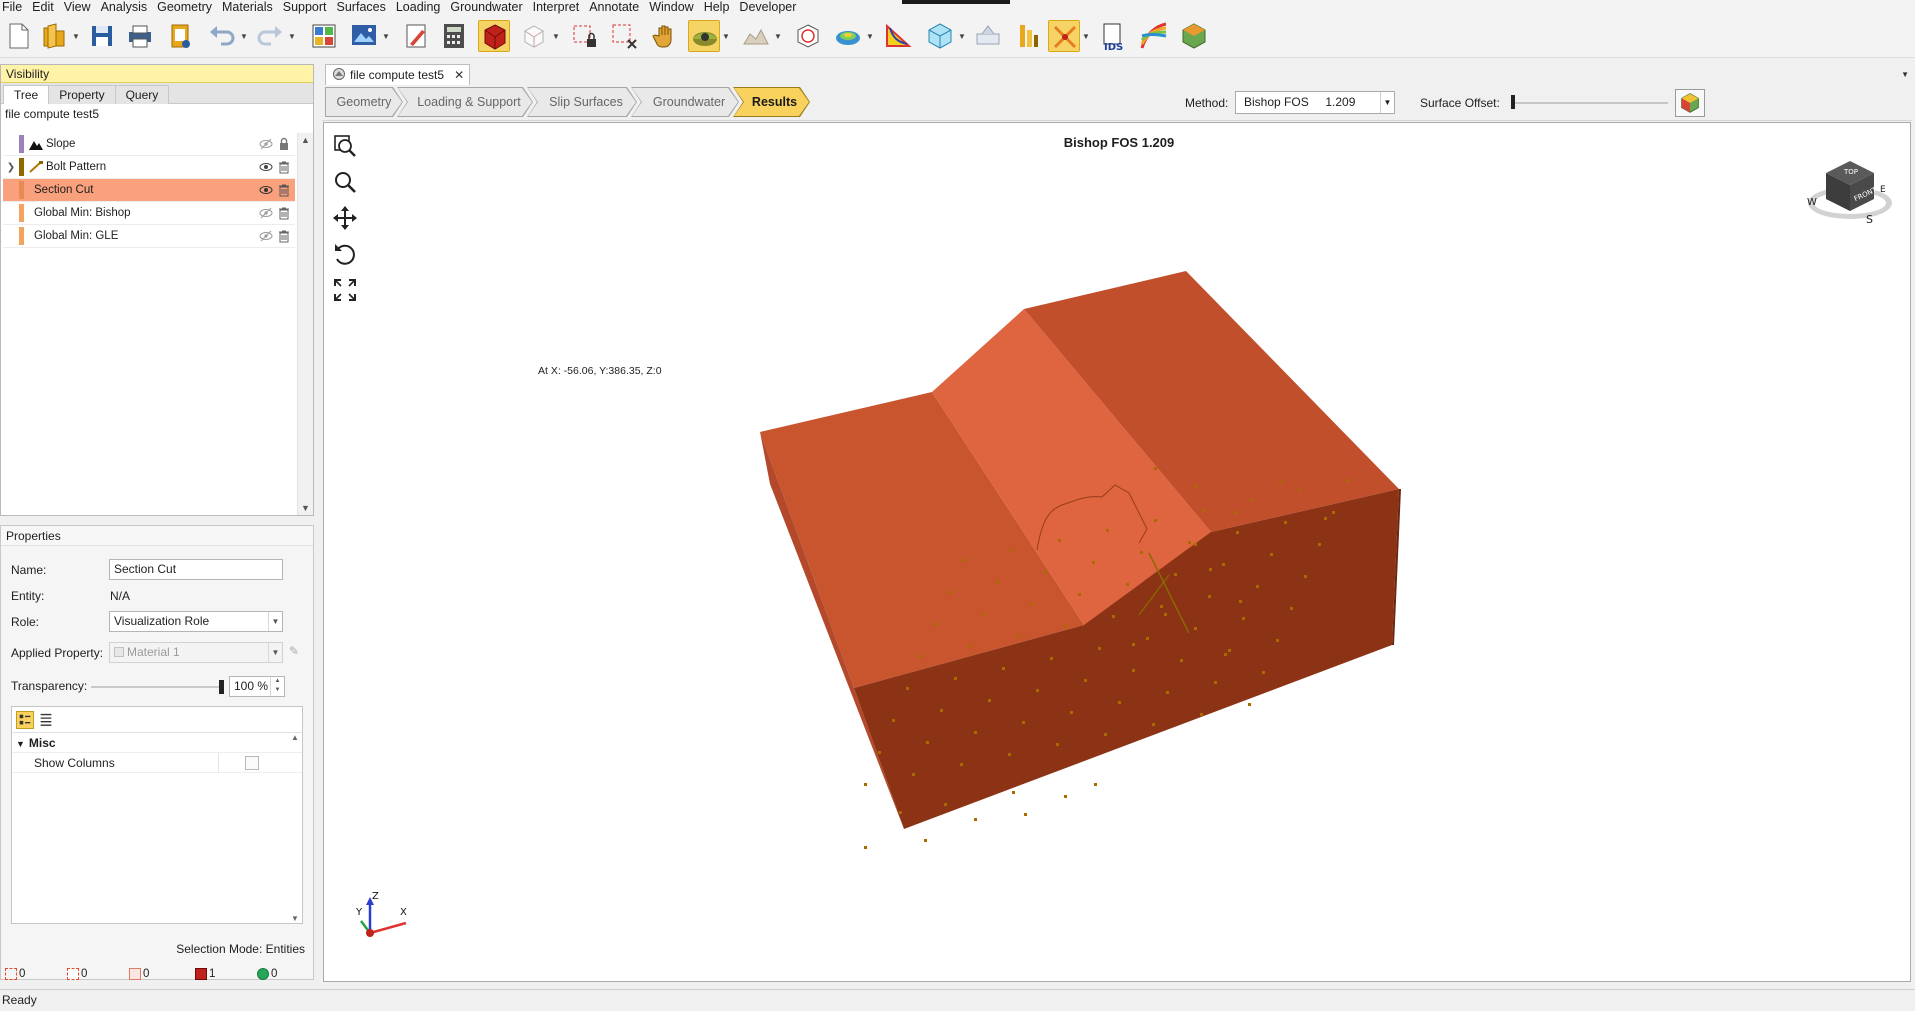 The width and height of the screenshot is (1915, 1011). I want to click on menu-loading: Loading, so click(418, 7).